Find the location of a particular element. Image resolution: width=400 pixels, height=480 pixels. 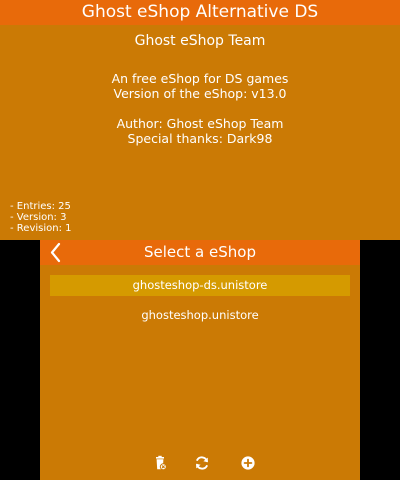

store-item-ghosteshop: ghosteshop.unistore is located at coordinates (200, 315).